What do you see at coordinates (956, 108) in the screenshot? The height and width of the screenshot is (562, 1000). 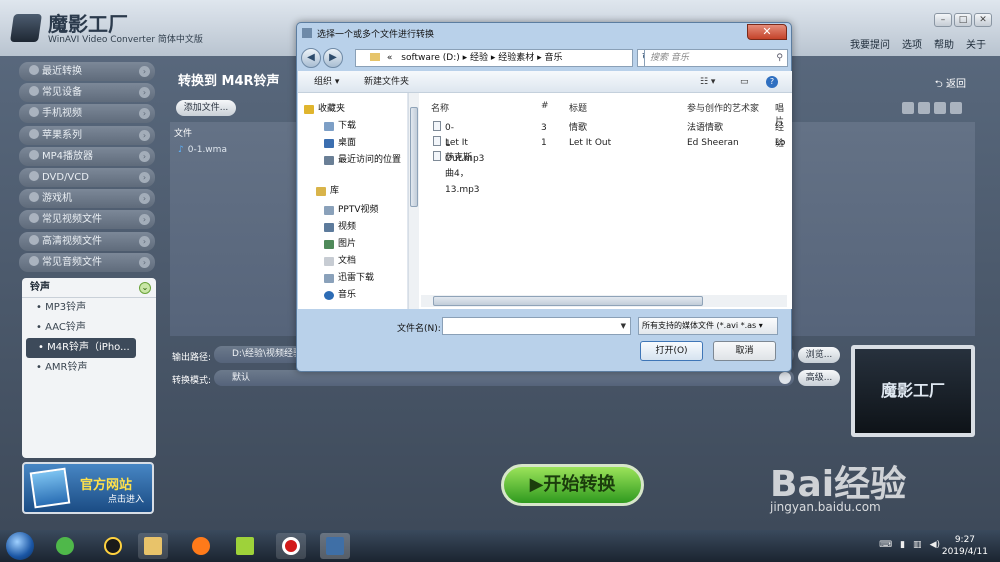 I see `remove-icon` at bounding box center [956, 108].